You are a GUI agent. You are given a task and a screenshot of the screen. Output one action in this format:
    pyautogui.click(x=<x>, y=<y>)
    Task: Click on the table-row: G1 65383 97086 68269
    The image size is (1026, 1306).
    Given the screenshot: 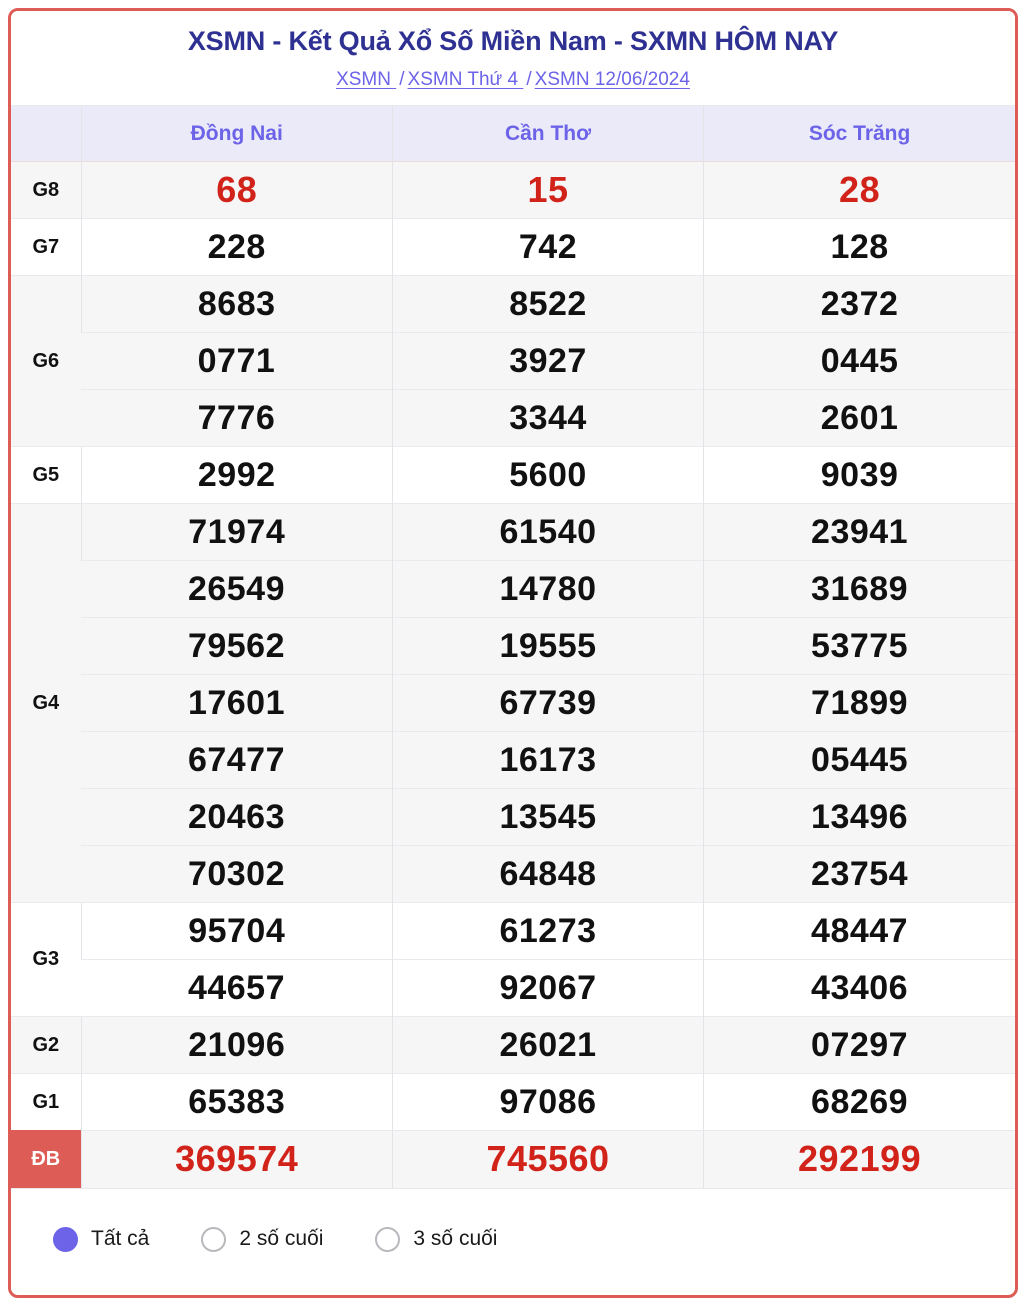 What is the action you would take?
    pyautogui.click(x=513, y=1102)
    